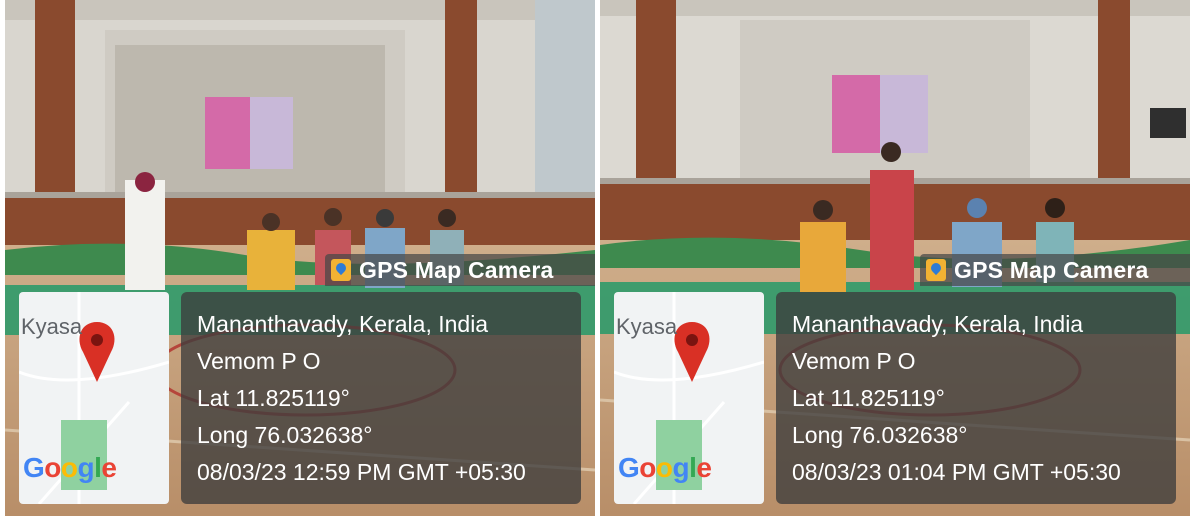 Image resolution: width=1200 pixels, height=516 pixels. Describe the element at coordinates (361, 472) in the screenshot. I see `datetime-text: 08/03/23 12:59 PM GMT +05:30` at that location.